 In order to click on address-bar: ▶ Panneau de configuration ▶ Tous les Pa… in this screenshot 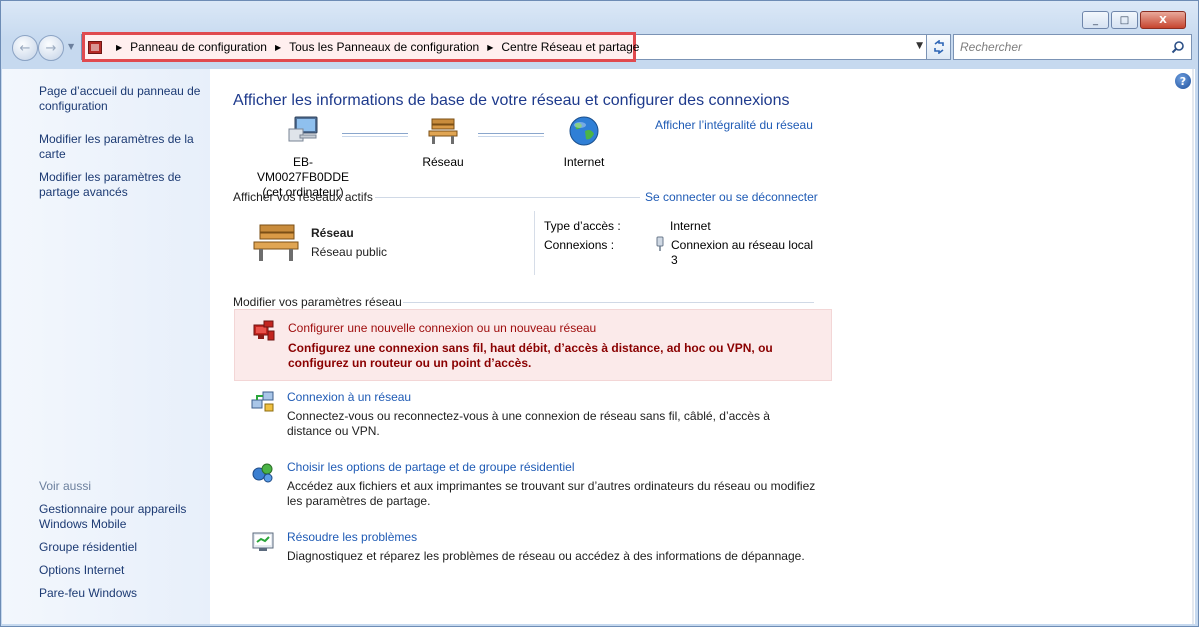, I will do `click(504, 47)`.